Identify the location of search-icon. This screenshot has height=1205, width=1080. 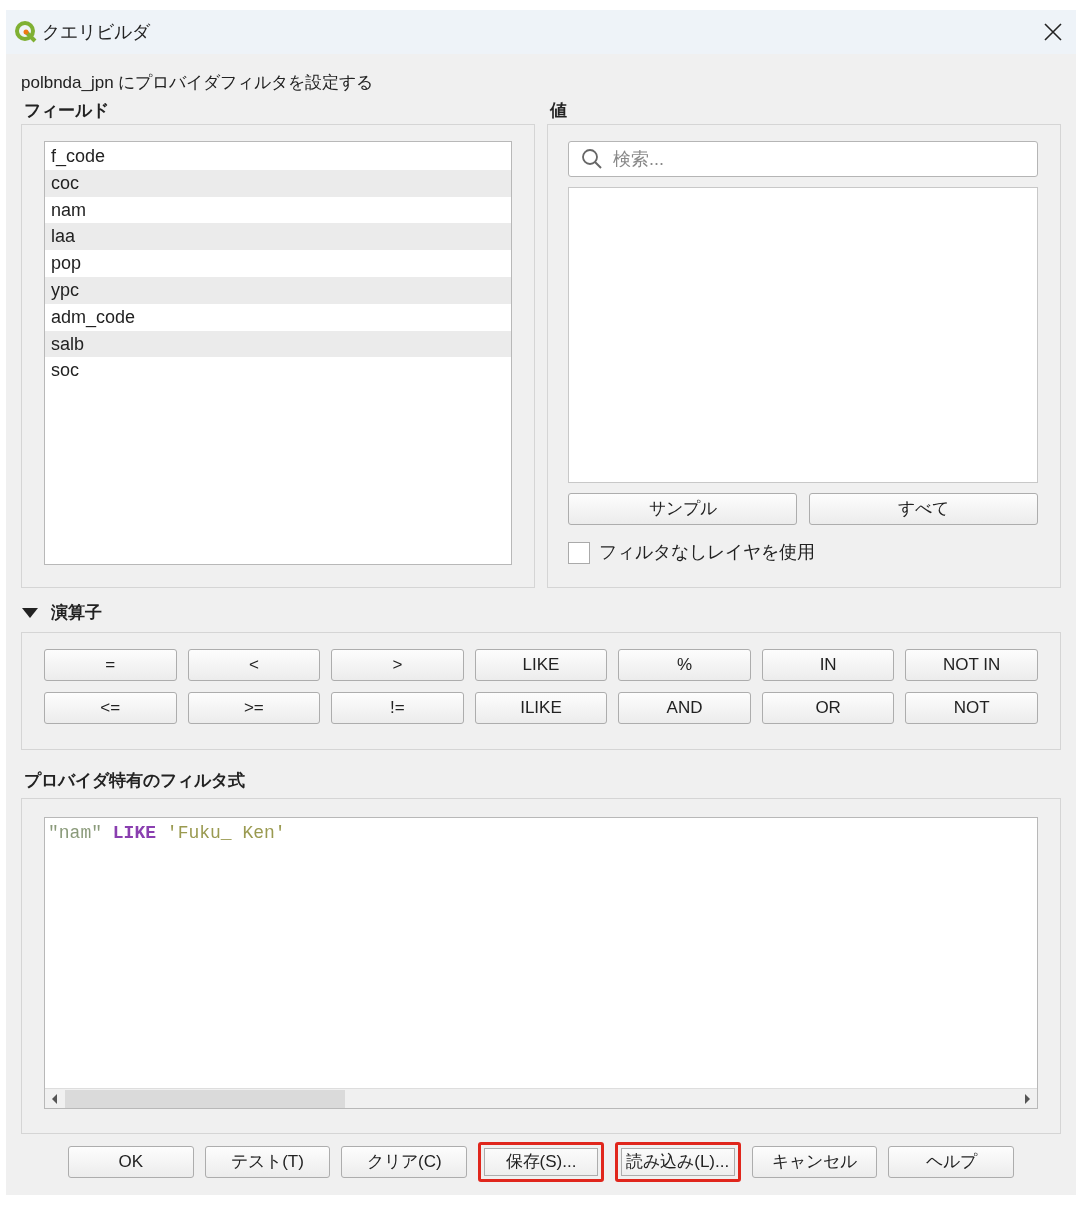
(592, 159).